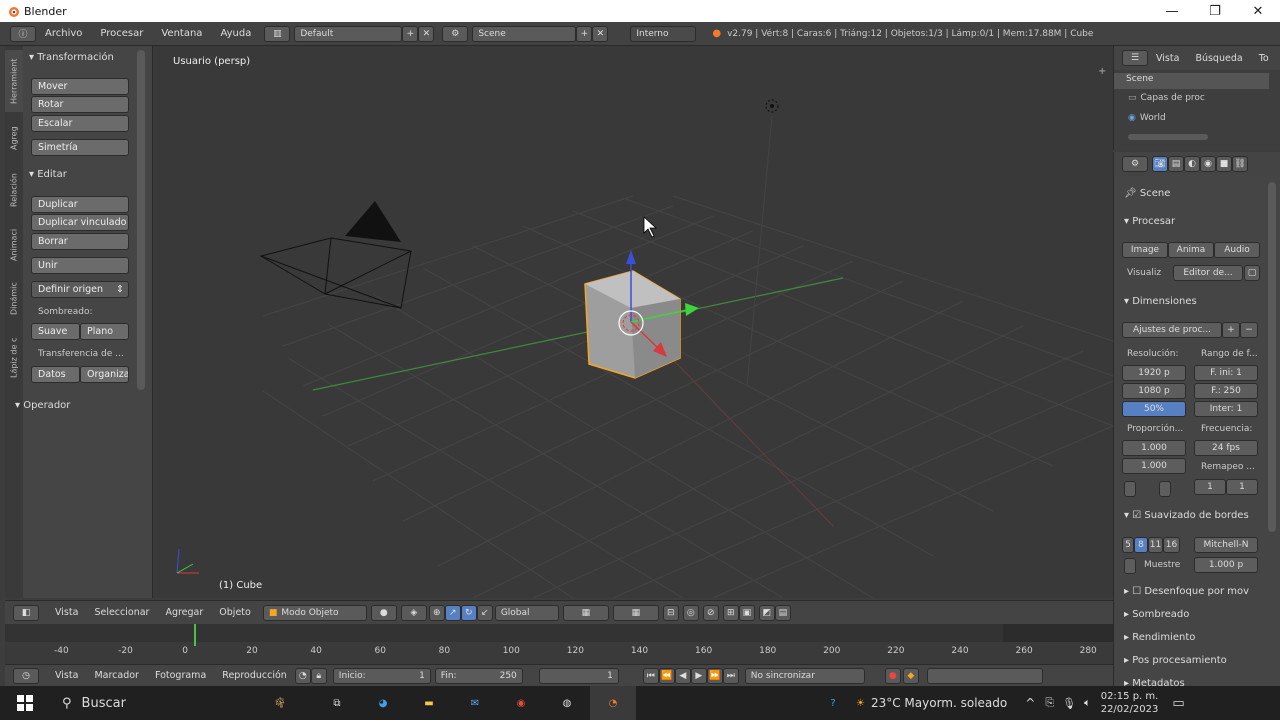 Image resolution: width=1280 pixels, height=720 pixels. What do you see at coordinates (66, 612) in the screenshot?
I see `menu-view: Vista` at bounding box center [66, 612].